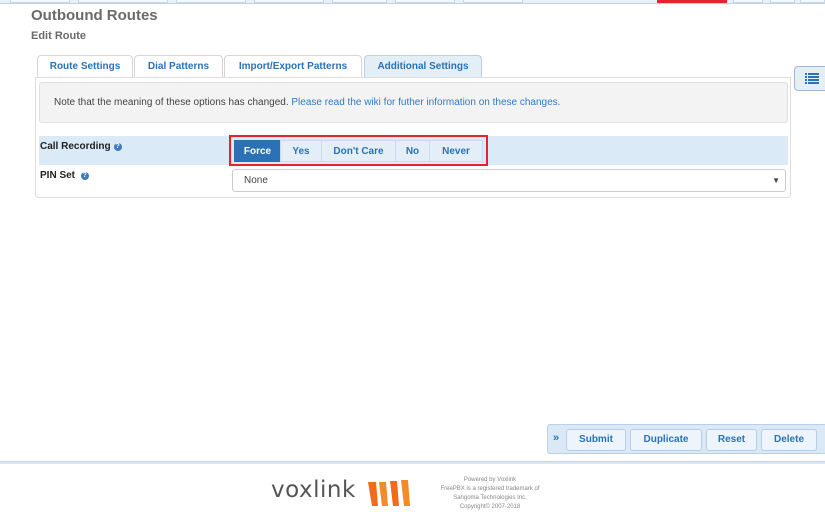 The width and height of the screenshot is (825, 512). What do you see at coordinates (490, 498) in the screenshot?
I see `trademark-company-text: Sangoma Technologies Inc.` at bounding box center [490, 498].